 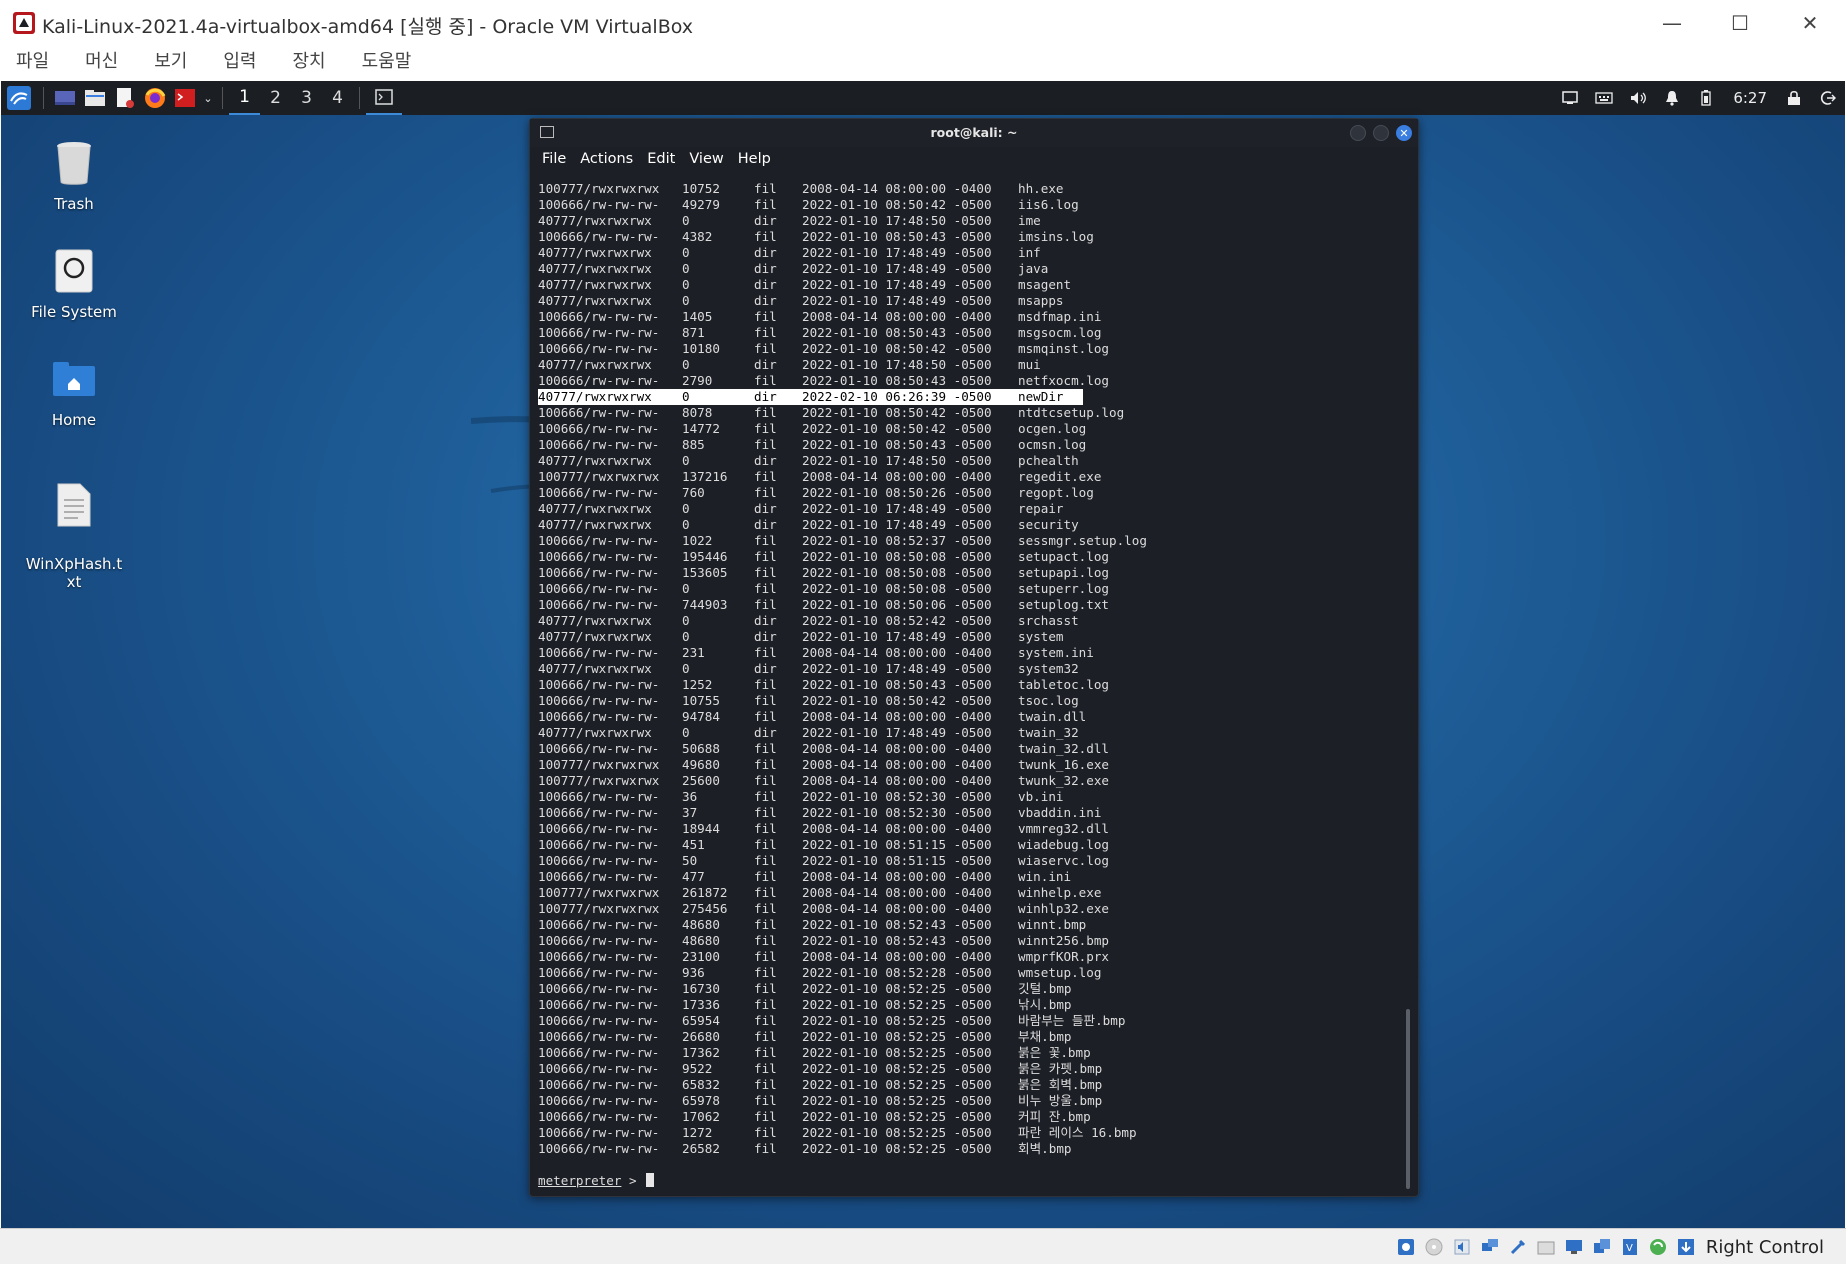 I want to click on keyboard-icon, so click(x=1604, y=98).